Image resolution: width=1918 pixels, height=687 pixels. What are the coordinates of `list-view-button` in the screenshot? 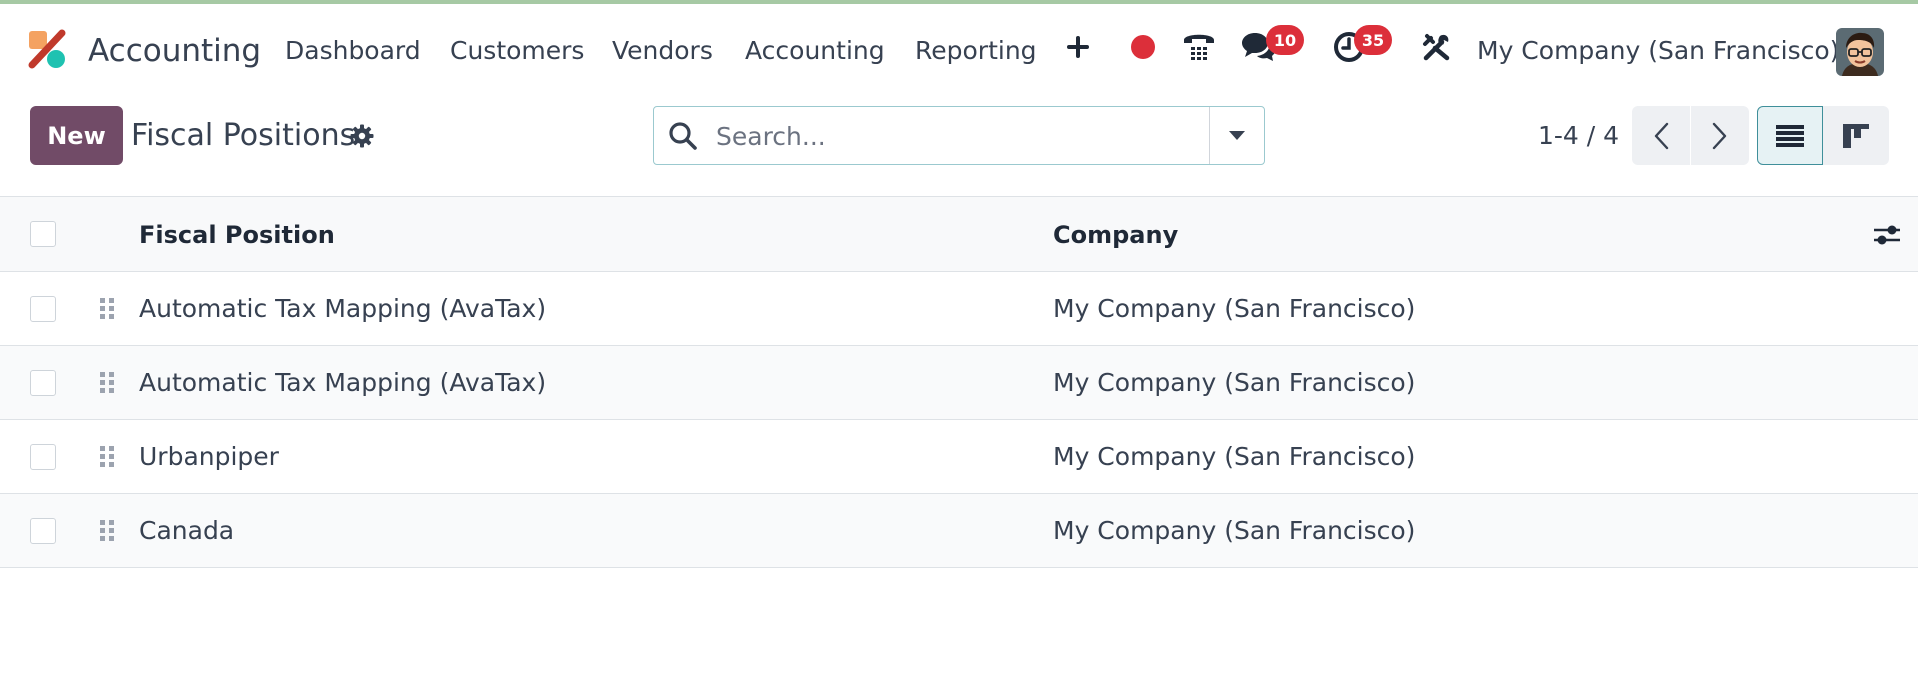 It's located at (1790, 135).